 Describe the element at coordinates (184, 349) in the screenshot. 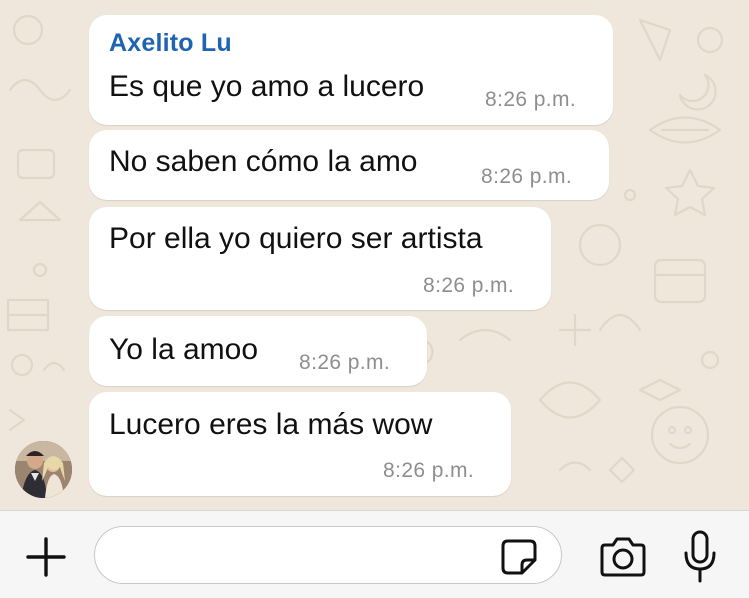

I see `message-text: Yo la amoo` at that location.